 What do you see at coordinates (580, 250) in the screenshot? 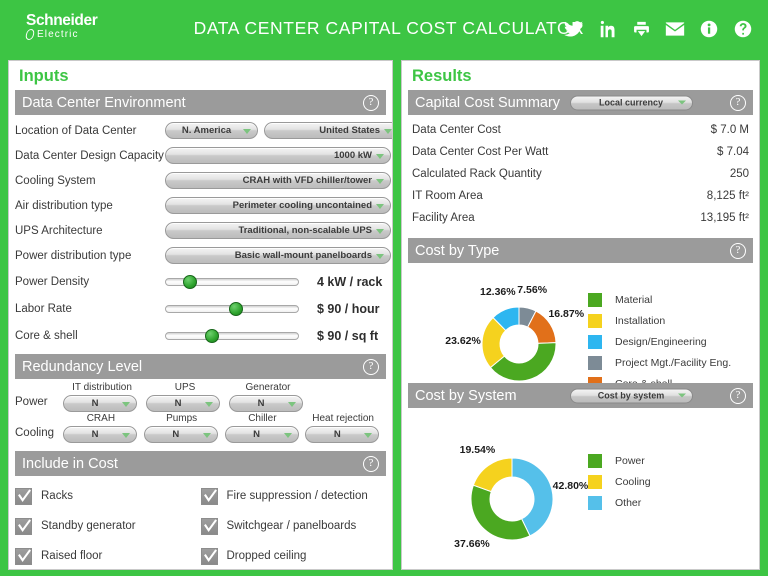
I see `section-cost-by-type: Cost by Type ?` at bounding box center [580, 250].